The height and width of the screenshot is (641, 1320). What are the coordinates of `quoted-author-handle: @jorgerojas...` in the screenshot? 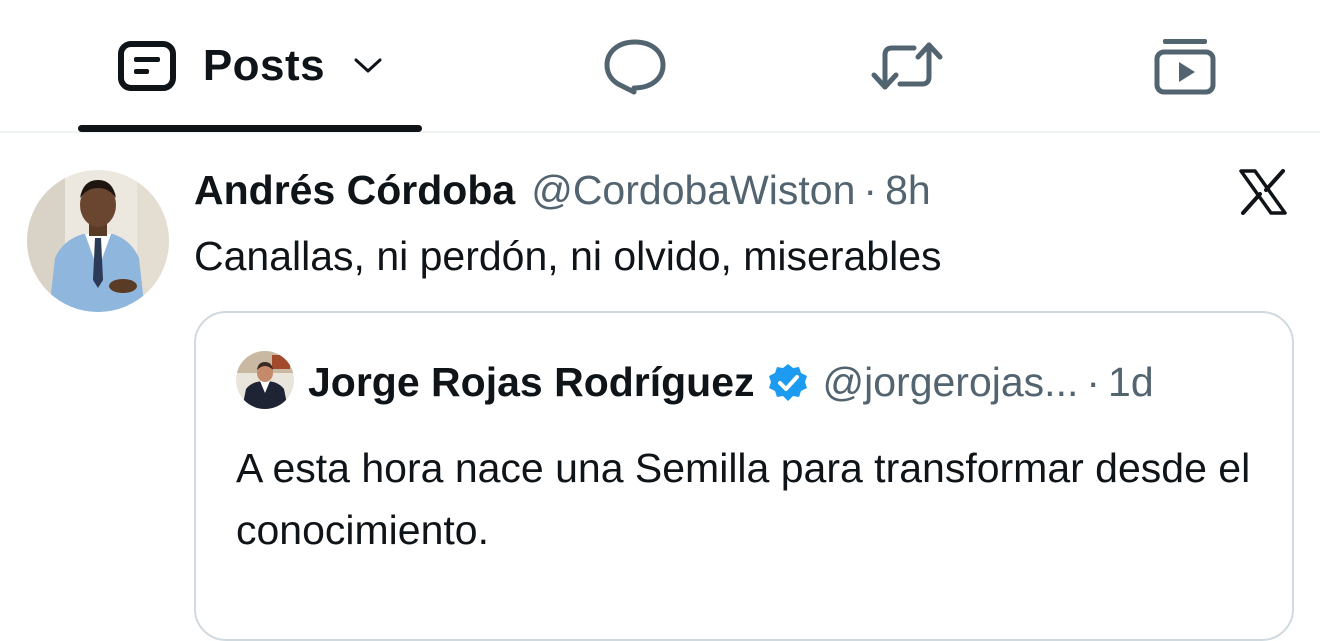 It's located at (951, 382).